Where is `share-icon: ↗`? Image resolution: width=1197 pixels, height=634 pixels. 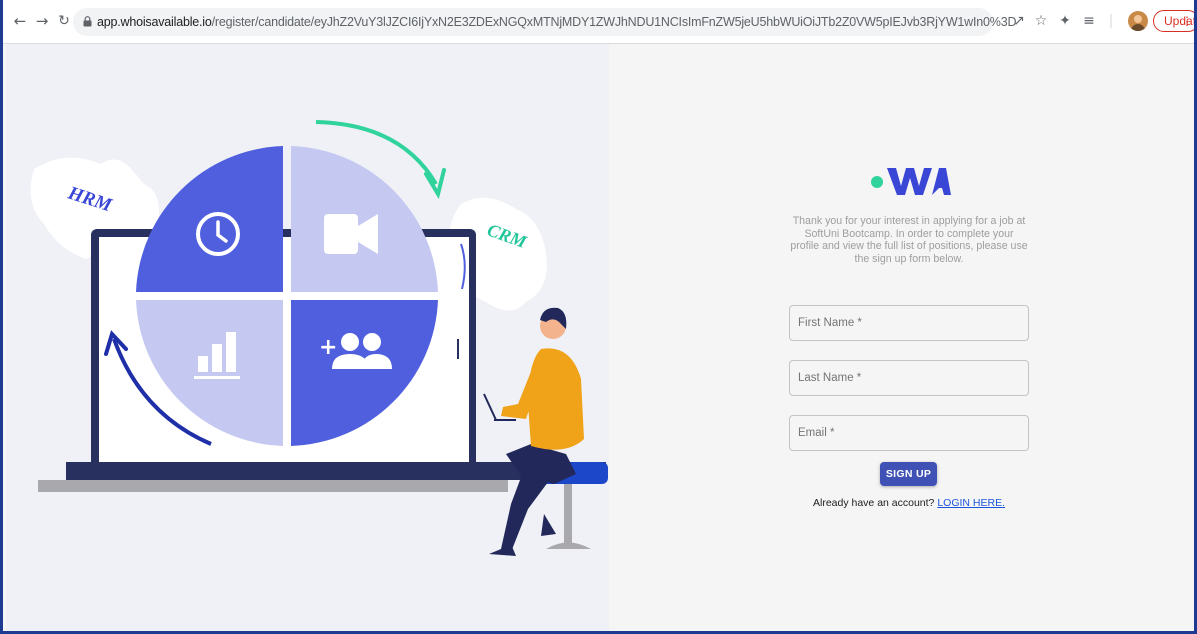 share-icon: ↗ is located at coordinates (1019, 21).